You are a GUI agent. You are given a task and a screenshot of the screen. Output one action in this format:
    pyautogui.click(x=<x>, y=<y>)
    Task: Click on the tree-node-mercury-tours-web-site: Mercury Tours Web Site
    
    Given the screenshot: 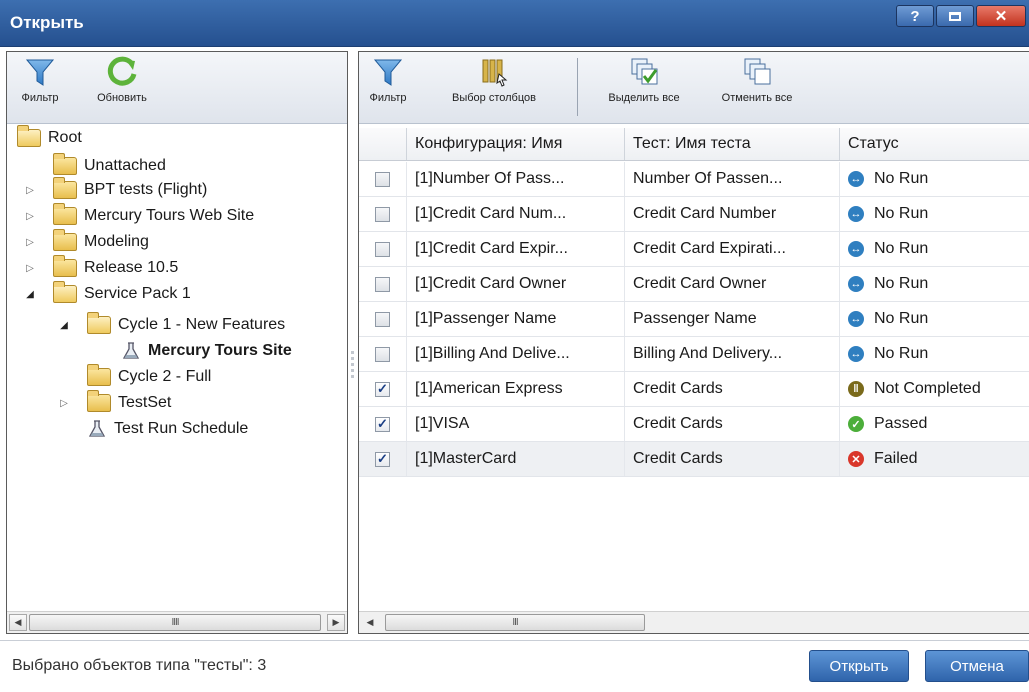 What is the action you would take?
    pyautogui.click(x=153, y=215)
    